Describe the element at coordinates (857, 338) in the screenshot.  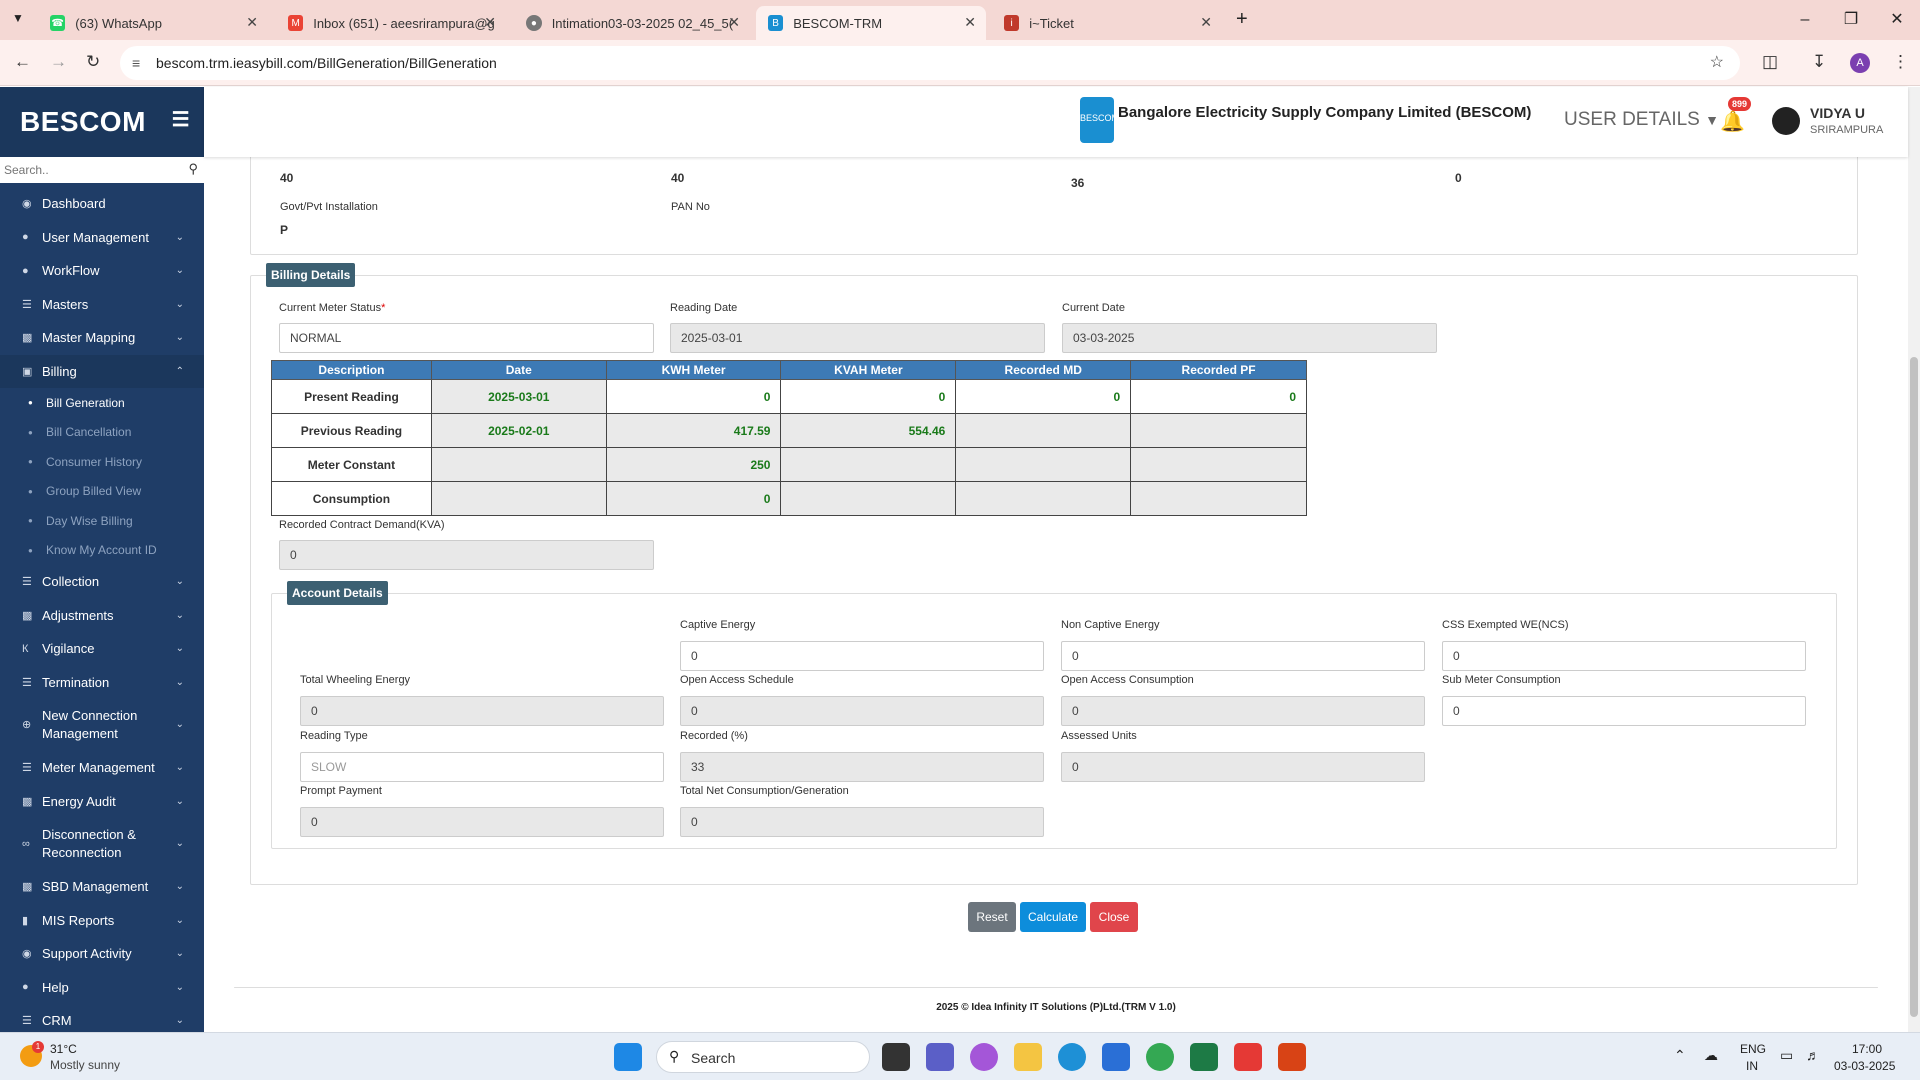
I see `reading-date-field: 2025-03-01` at that location.